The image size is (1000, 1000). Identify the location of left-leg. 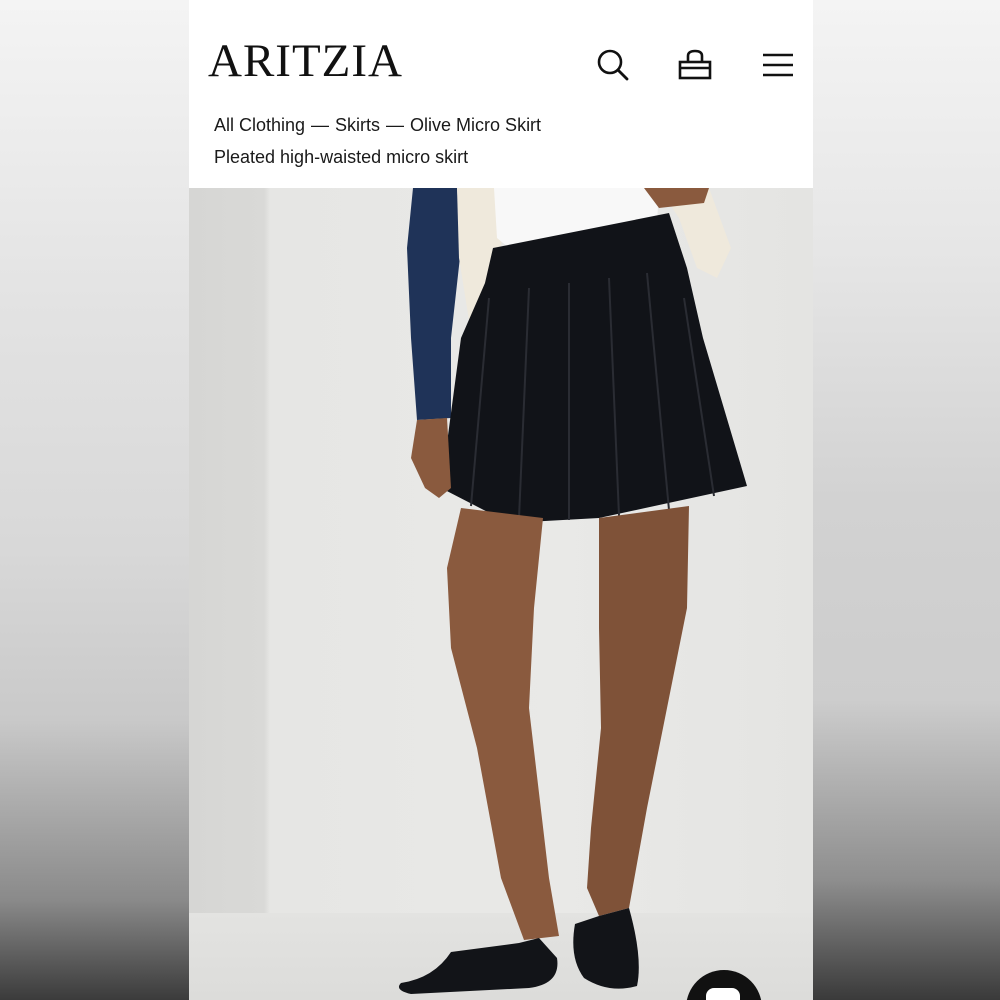
(503, 724).